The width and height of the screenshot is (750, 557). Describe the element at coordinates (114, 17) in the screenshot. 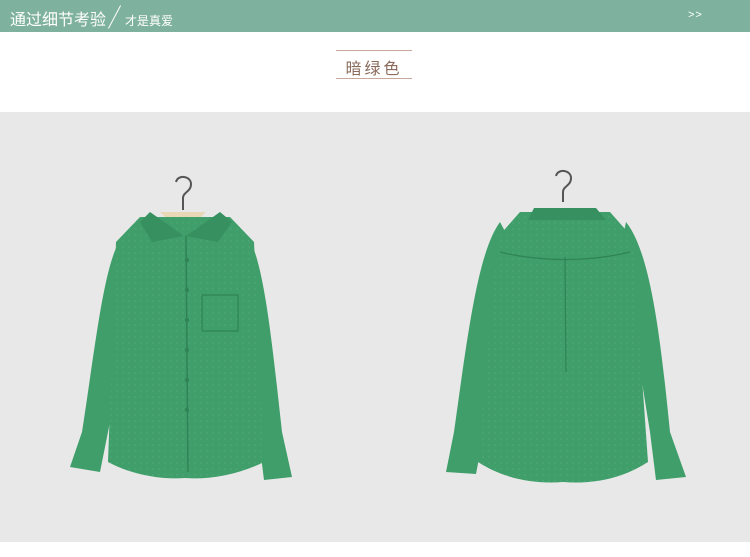

I see `banner-divider` at that location.